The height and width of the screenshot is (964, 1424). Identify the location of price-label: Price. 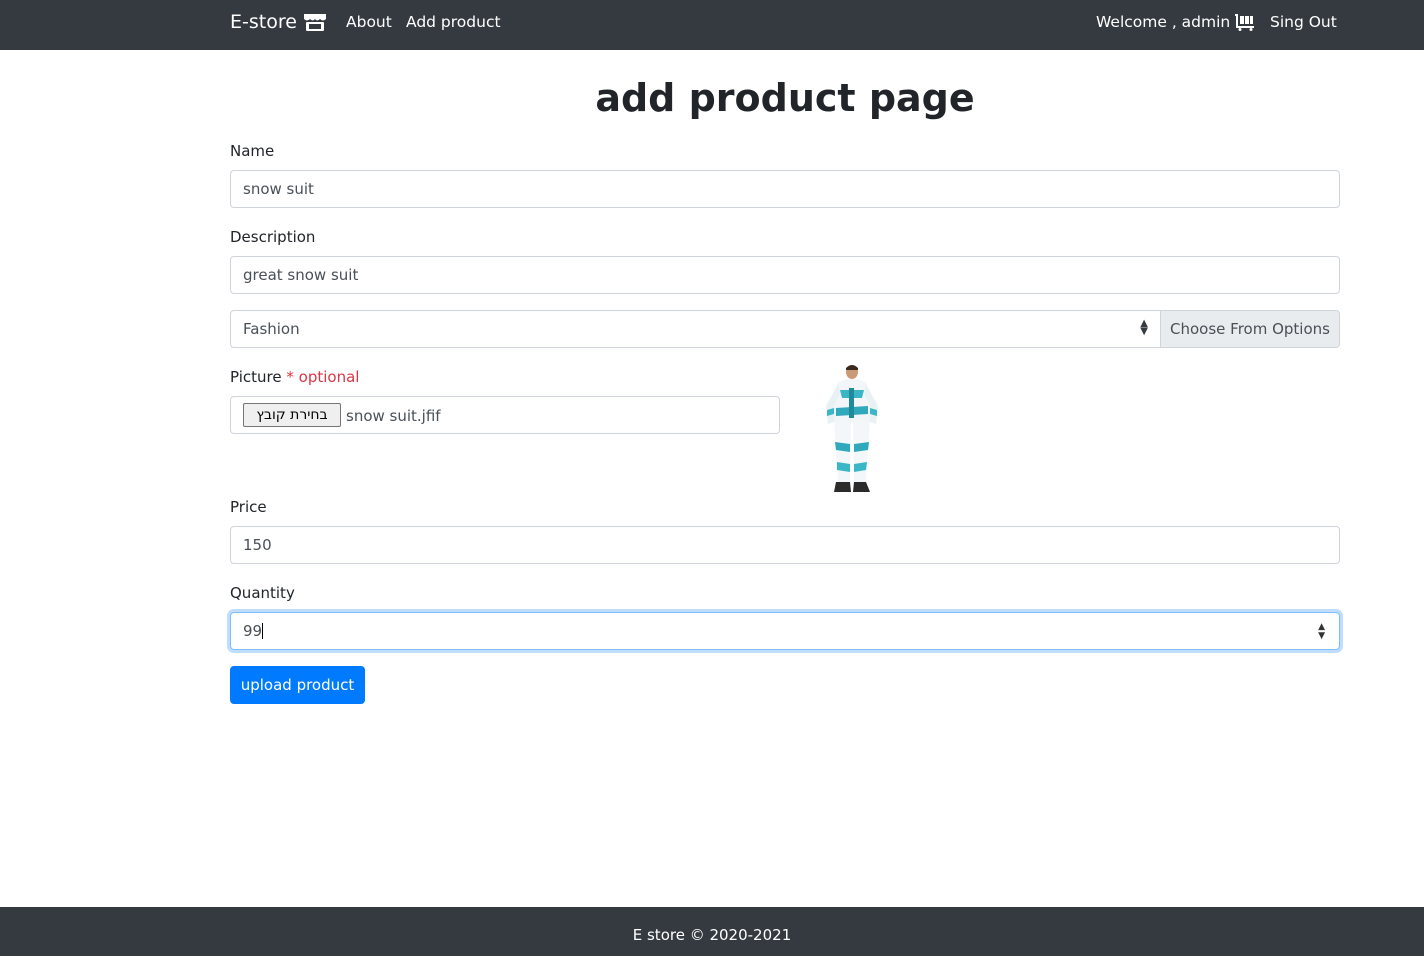
(248, 507).